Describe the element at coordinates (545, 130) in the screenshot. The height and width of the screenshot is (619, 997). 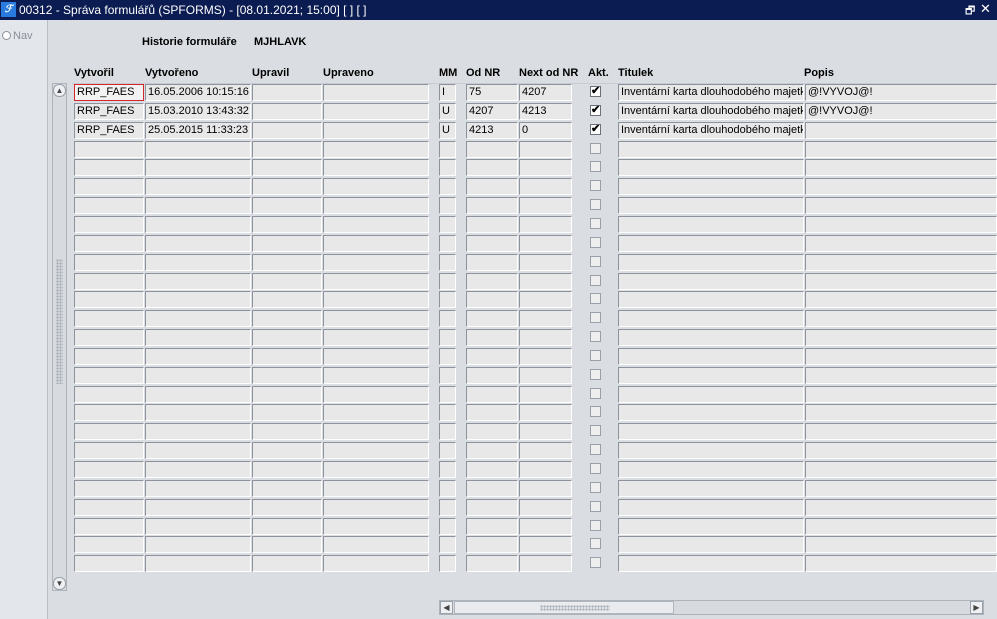
I see `cell-next-od-nr: 0` at that location.